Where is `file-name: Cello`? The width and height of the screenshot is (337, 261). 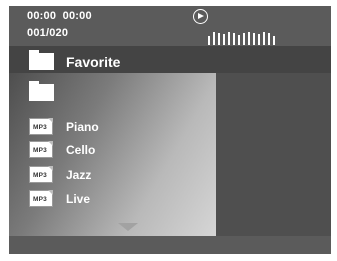 file-name: Cello is located at coordinates (81, 150).